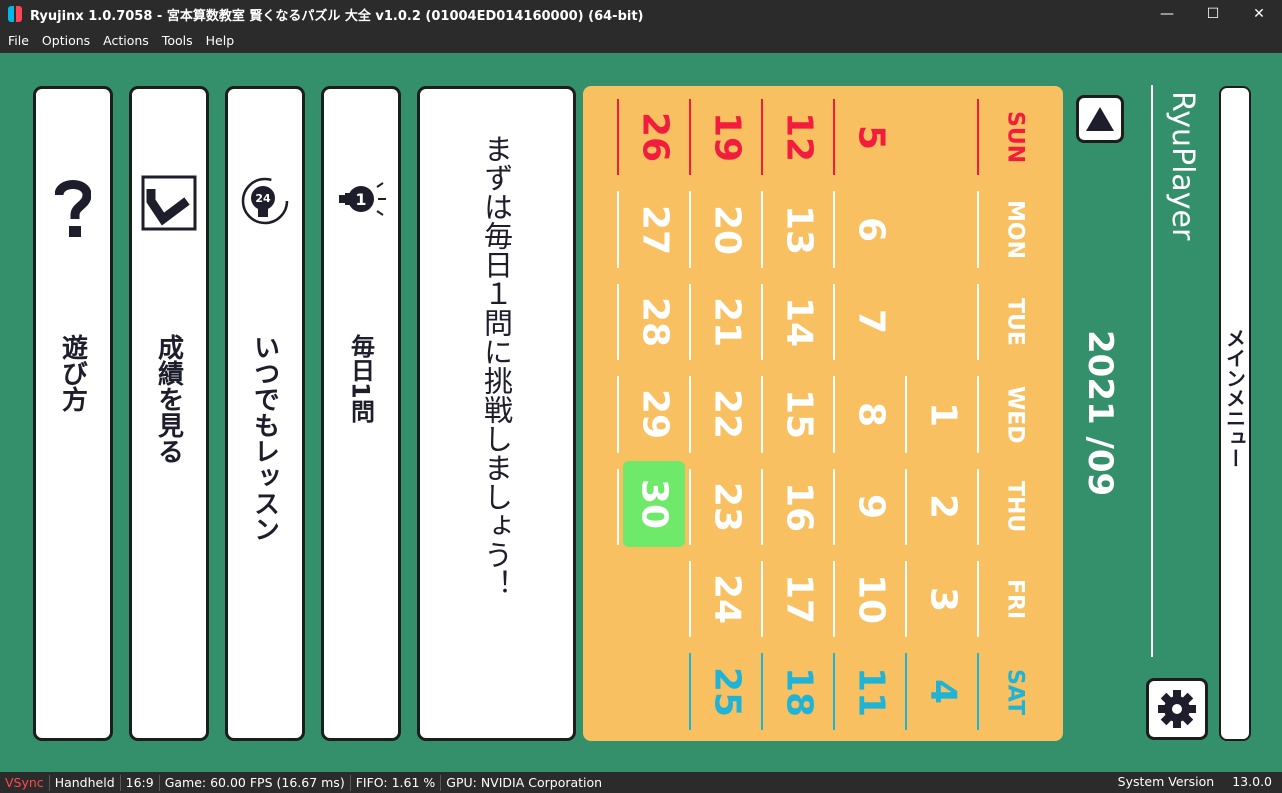 This screenshot has width=1282, height=793. I want to click on view-results-label: 成績を見る, so click(168, 399).